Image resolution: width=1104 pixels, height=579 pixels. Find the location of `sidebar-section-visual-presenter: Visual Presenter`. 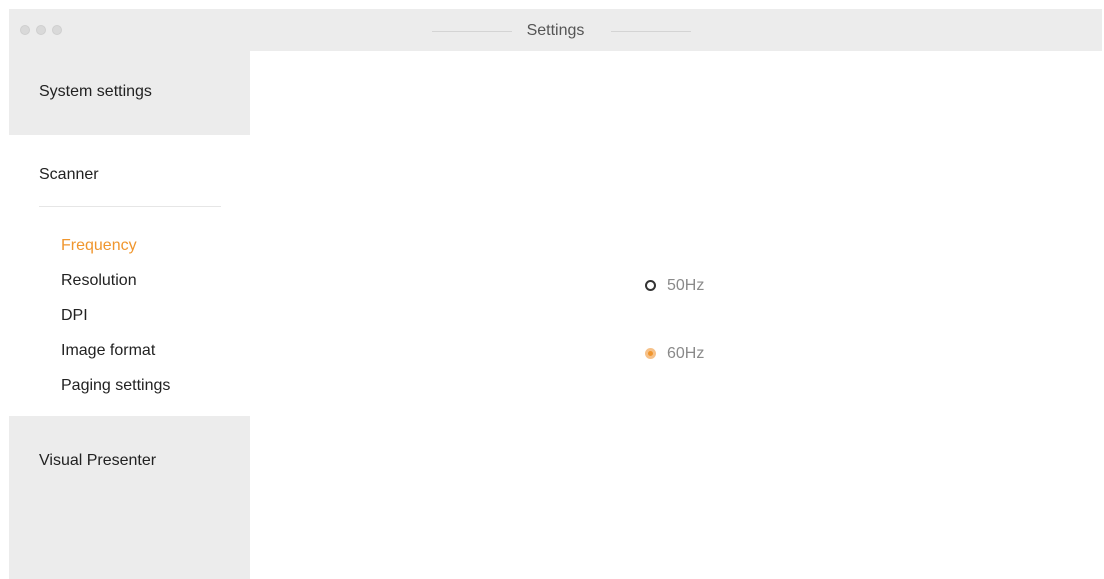

sidebar-section-visual-presenter: Visual Presenter is located at coordinates (129, 497).